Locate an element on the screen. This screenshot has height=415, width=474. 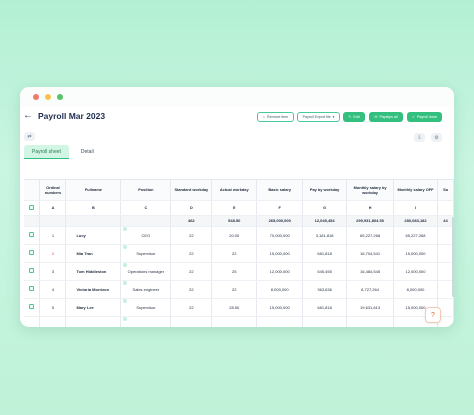
column-header: Monthly salary OFF is located at coordinates (415, 190).